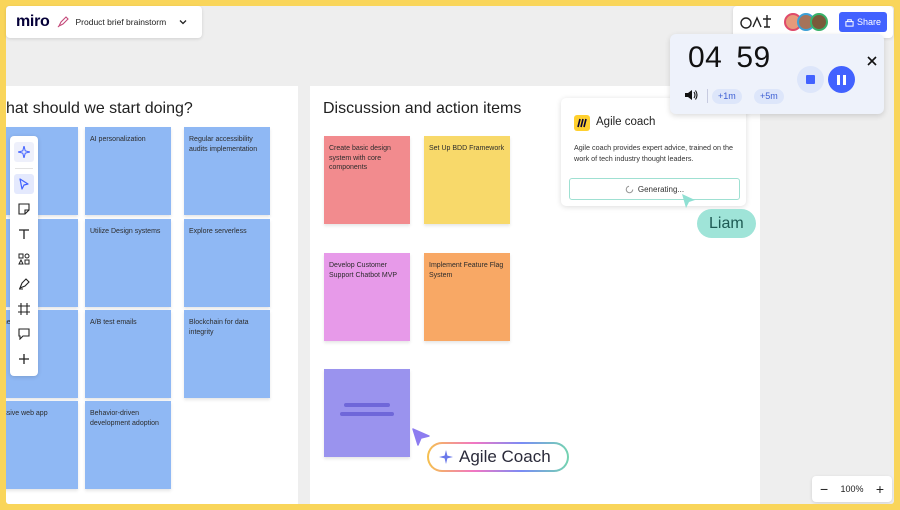 The width and height of the screenshot is (900, 510). I want to click on spinner-icon, so click(629, 189).